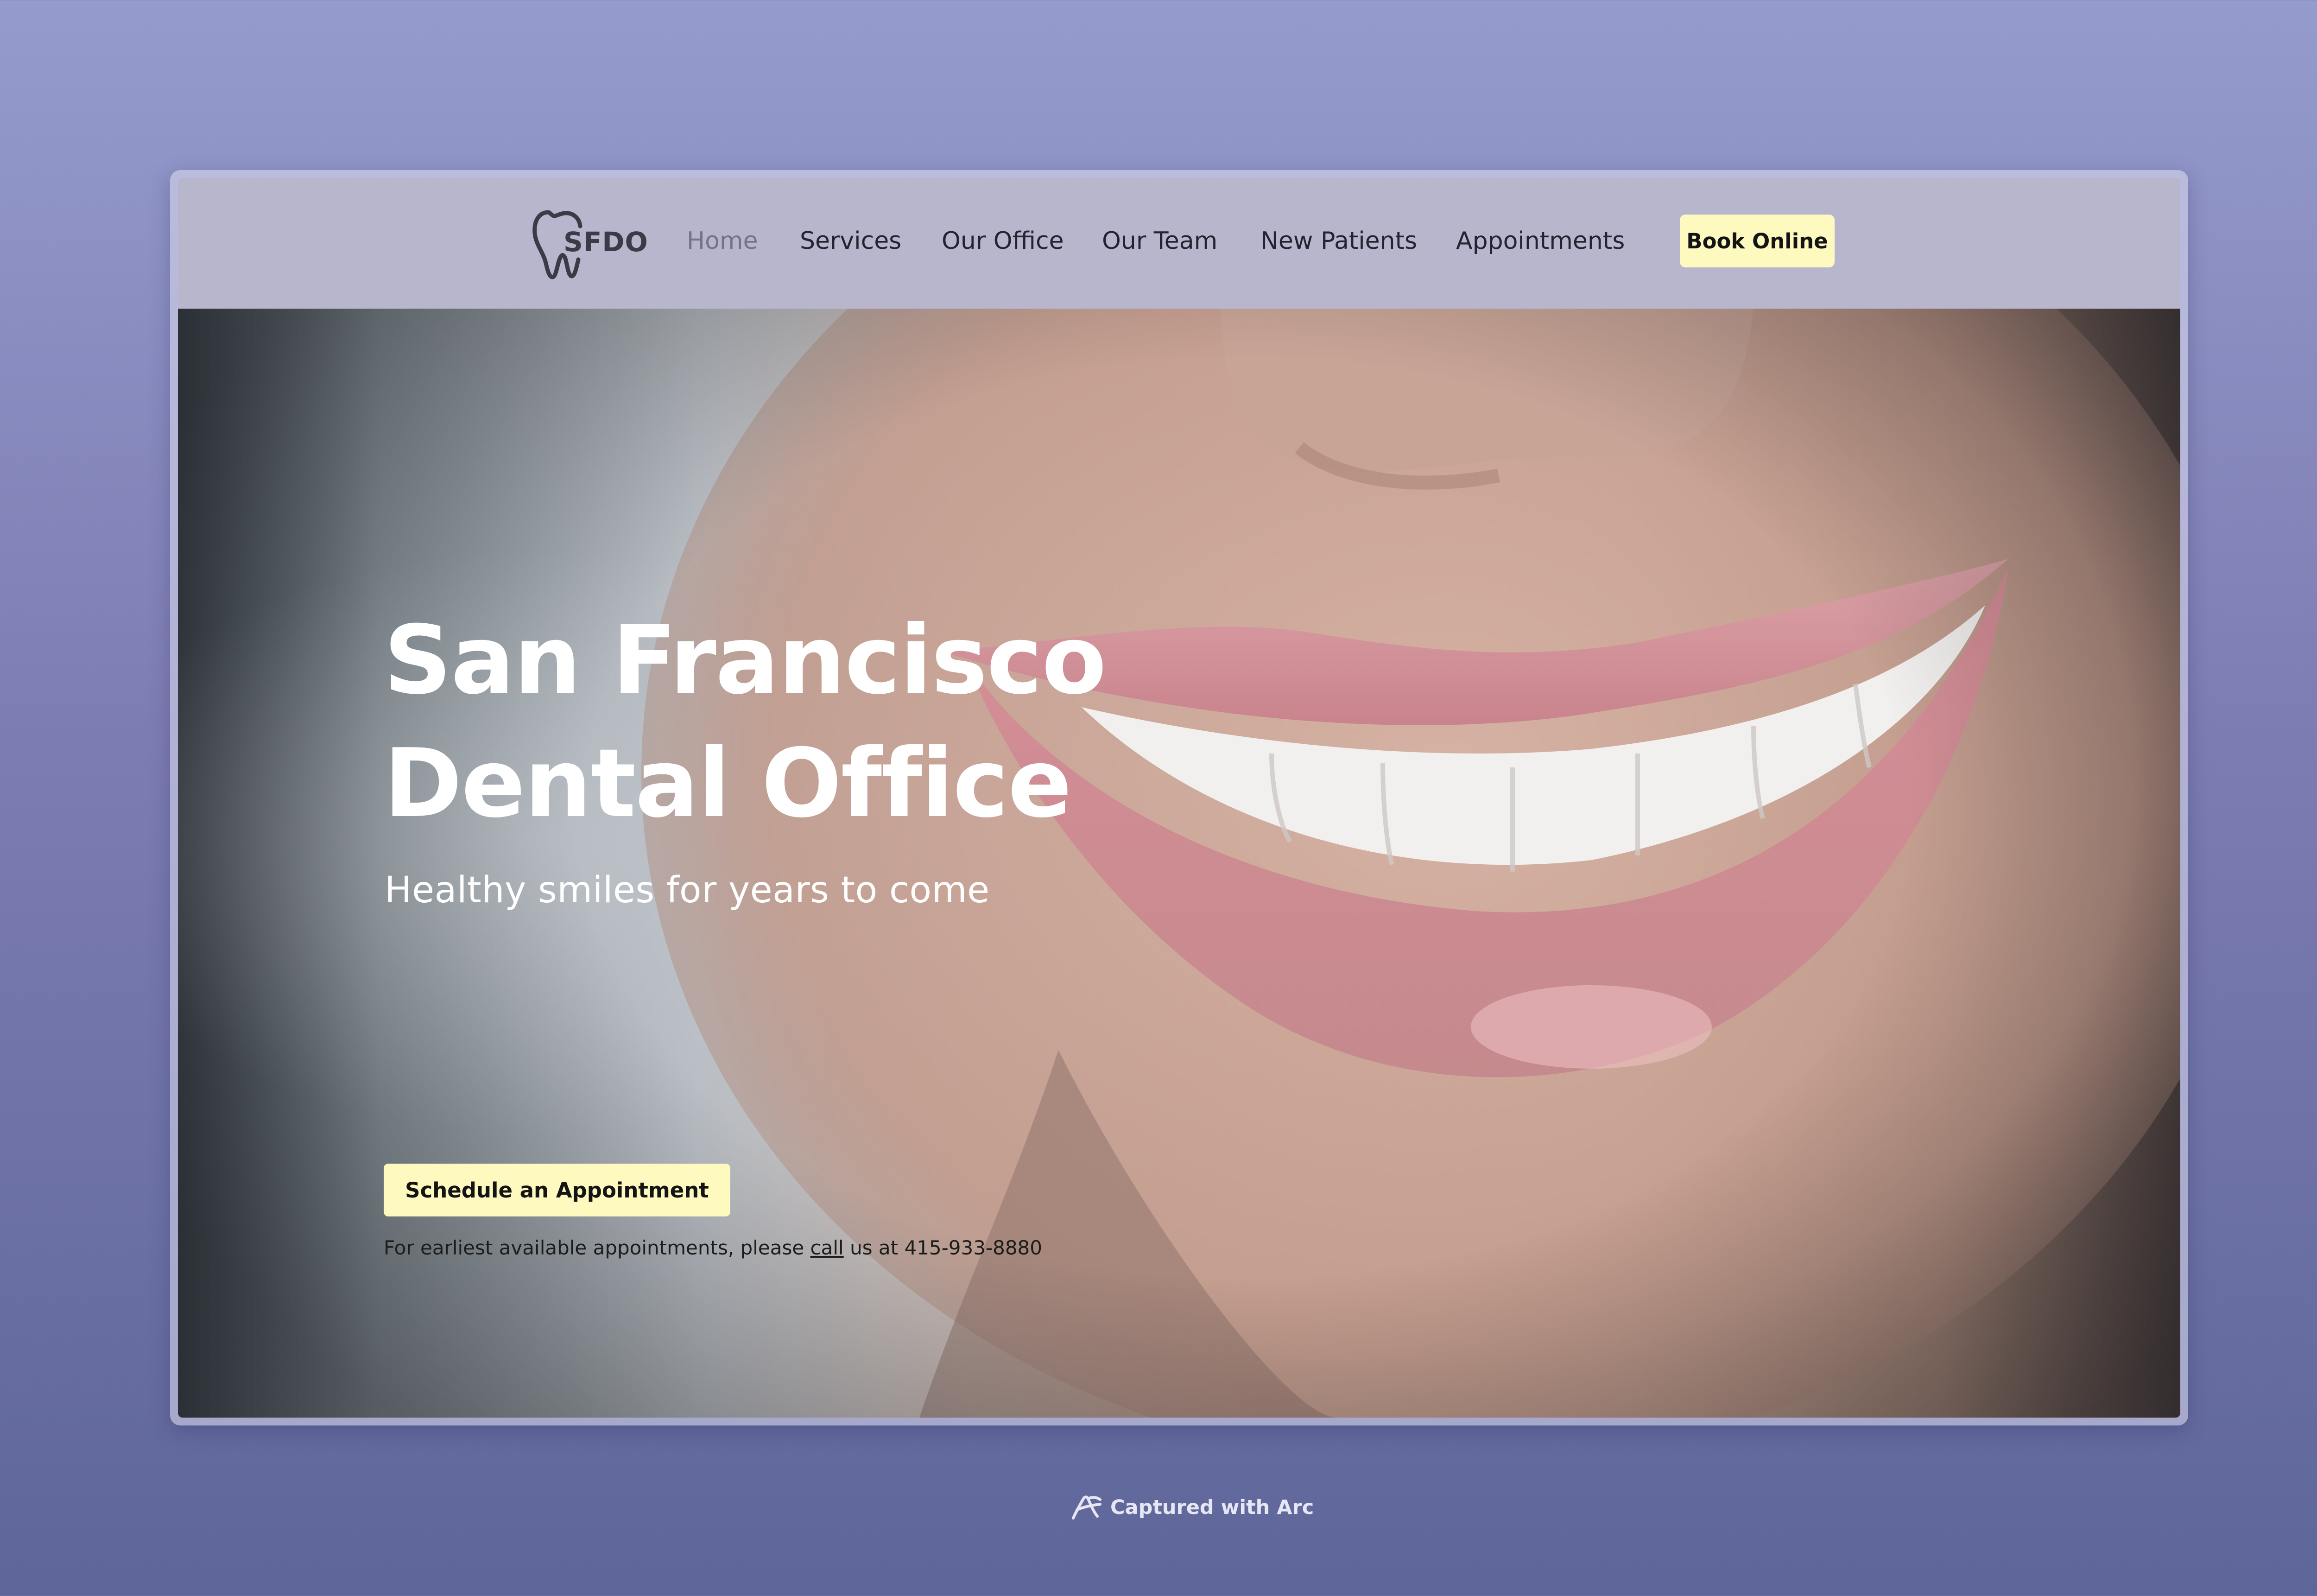  Describe the element at coordinates (1212, 1507) in the screenshot. I see `capture-text: Captured with Arc` at that location.